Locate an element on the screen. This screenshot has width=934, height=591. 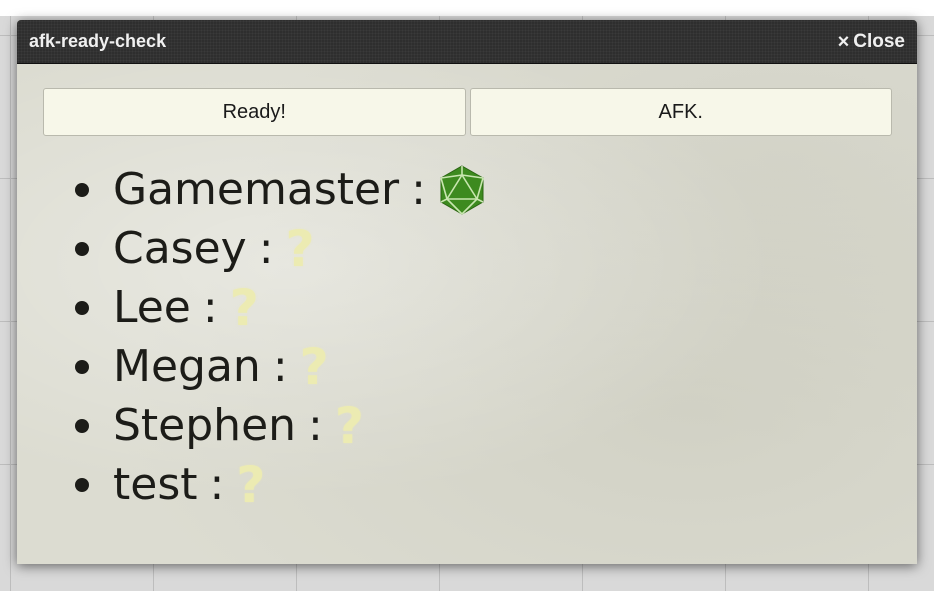
close-label: Close is located at coordinates (879, 41).